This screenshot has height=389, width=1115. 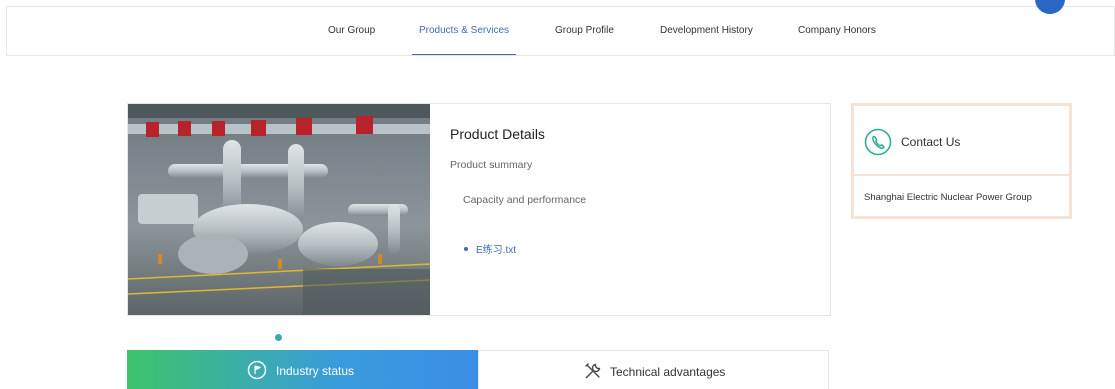 What do you see at coordinates (278, 337) in the screenshot?
I see `carousel-dot` at bounding box center [278, 337].